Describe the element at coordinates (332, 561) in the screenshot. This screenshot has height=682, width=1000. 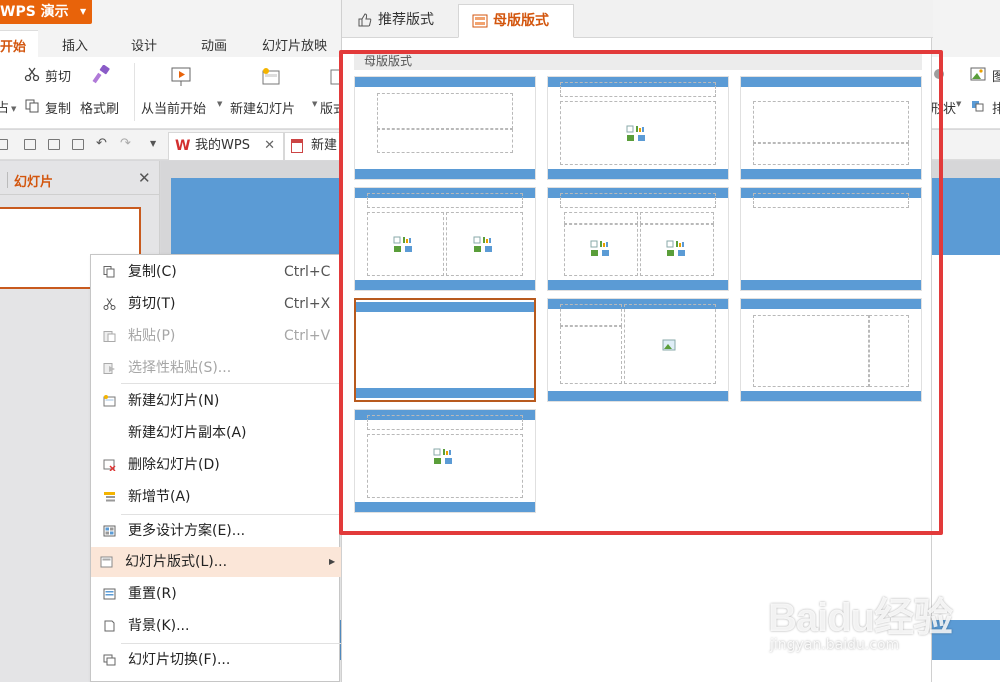
I see `chevron-right-icon: ▶` at that location.